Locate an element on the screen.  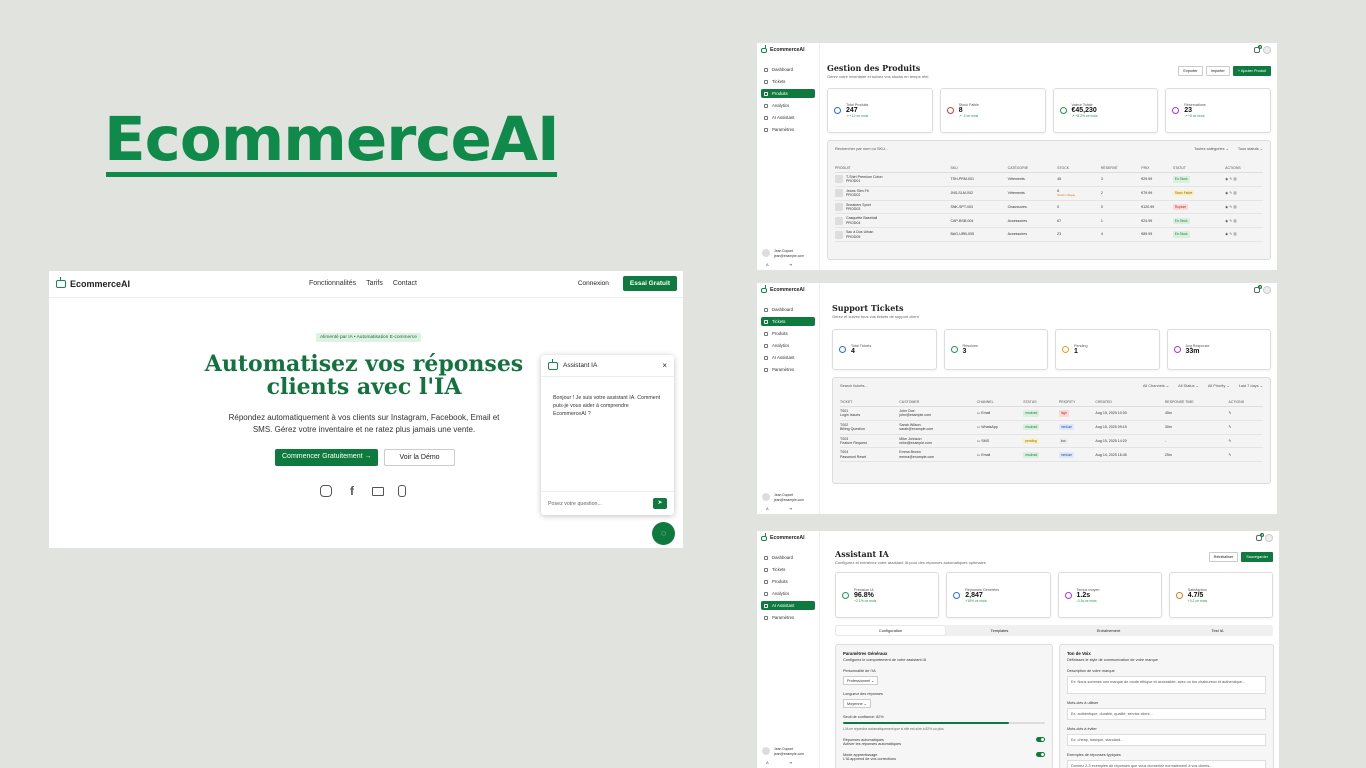
nav-link-contact: Contact is located at coordinates (405, 283).